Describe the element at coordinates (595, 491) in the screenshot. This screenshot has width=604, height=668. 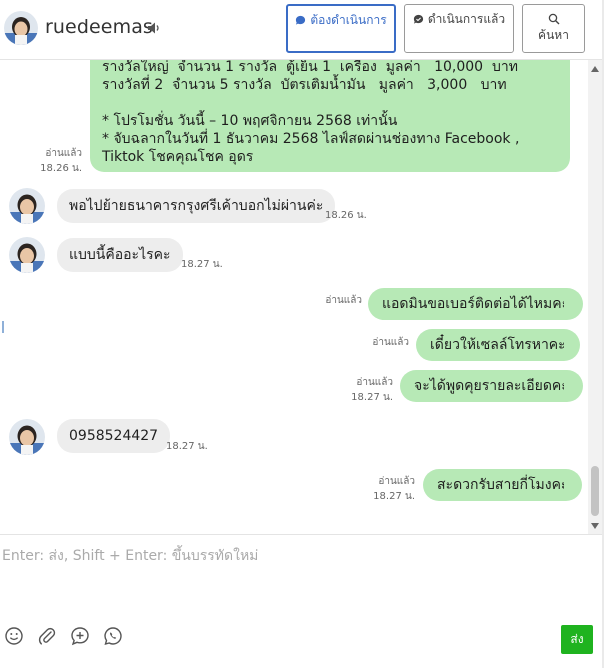
I see `scrollbar-thumb` at that location.